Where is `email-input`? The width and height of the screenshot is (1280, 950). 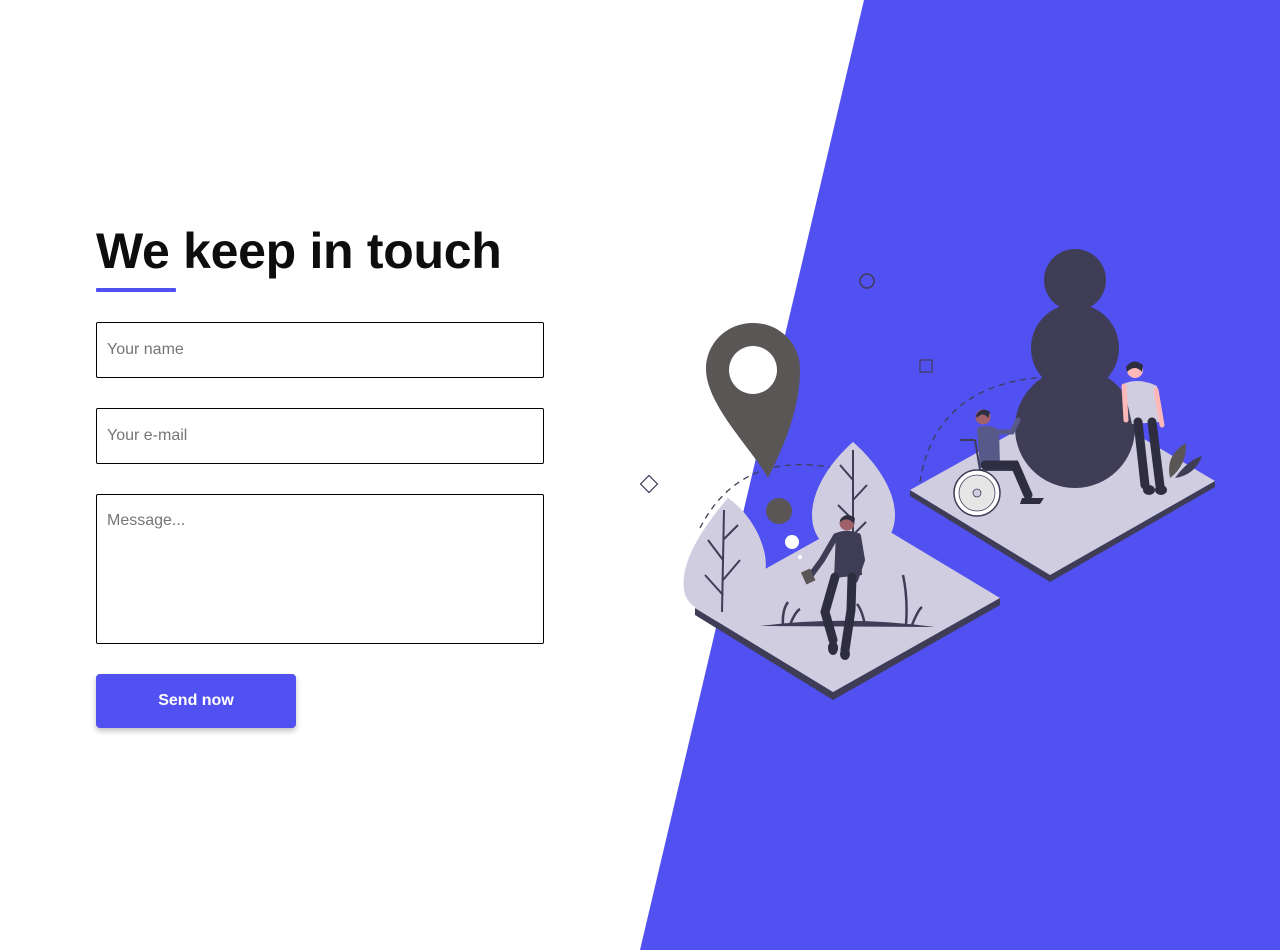
email-input is located at coordinates (320, 436).